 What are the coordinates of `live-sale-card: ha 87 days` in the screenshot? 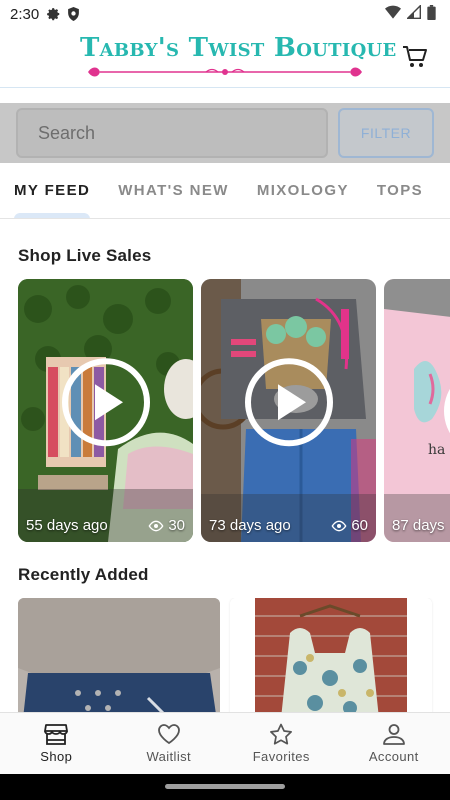 It's located at (417, 410).